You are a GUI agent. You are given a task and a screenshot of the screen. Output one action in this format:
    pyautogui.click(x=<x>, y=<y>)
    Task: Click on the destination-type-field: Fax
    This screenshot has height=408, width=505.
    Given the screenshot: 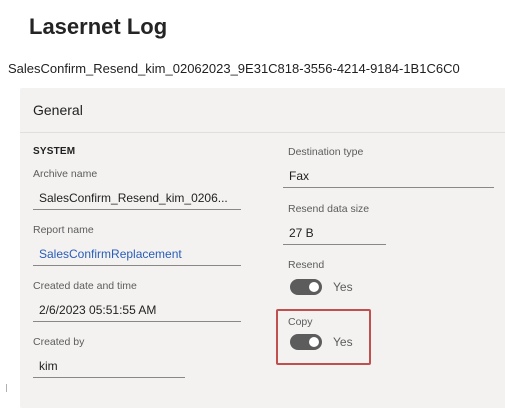 What is the action you would take?
    pyautogui.click(x=388, y=178)
    